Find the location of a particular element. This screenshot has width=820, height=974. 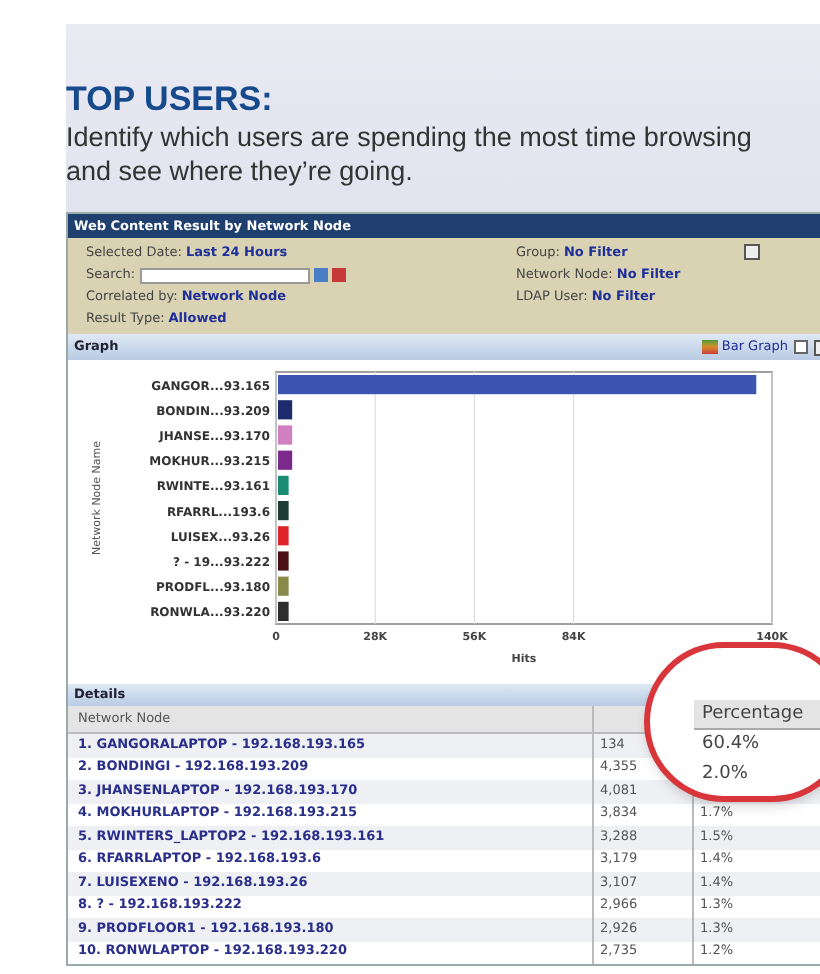

panel-icon is located at coordinates (752, 252).